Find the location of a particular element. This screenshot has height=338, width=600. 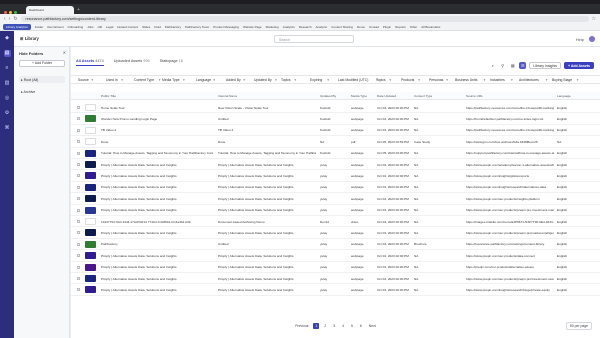

bookmark-item: Website Page is located at coordinates (252, 27).